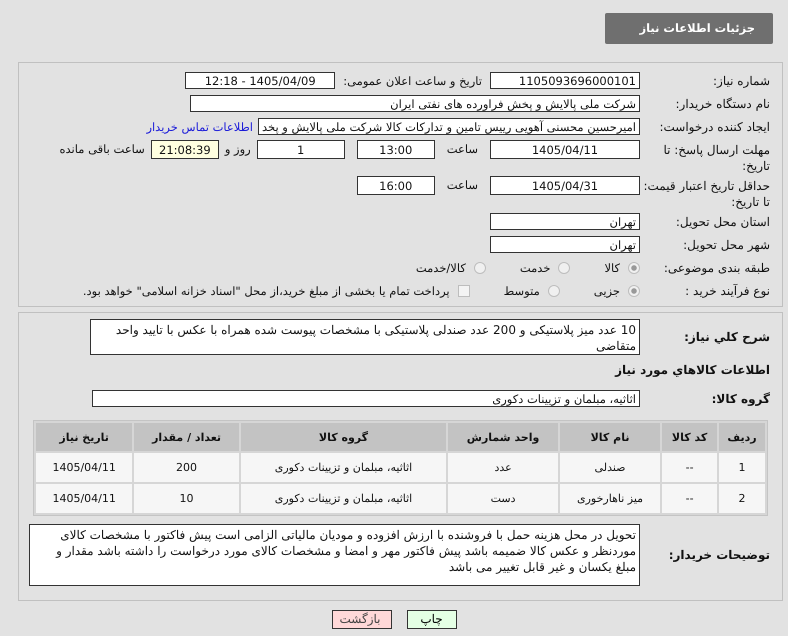  I want to click on table-cell: 2, so click(742, 498).